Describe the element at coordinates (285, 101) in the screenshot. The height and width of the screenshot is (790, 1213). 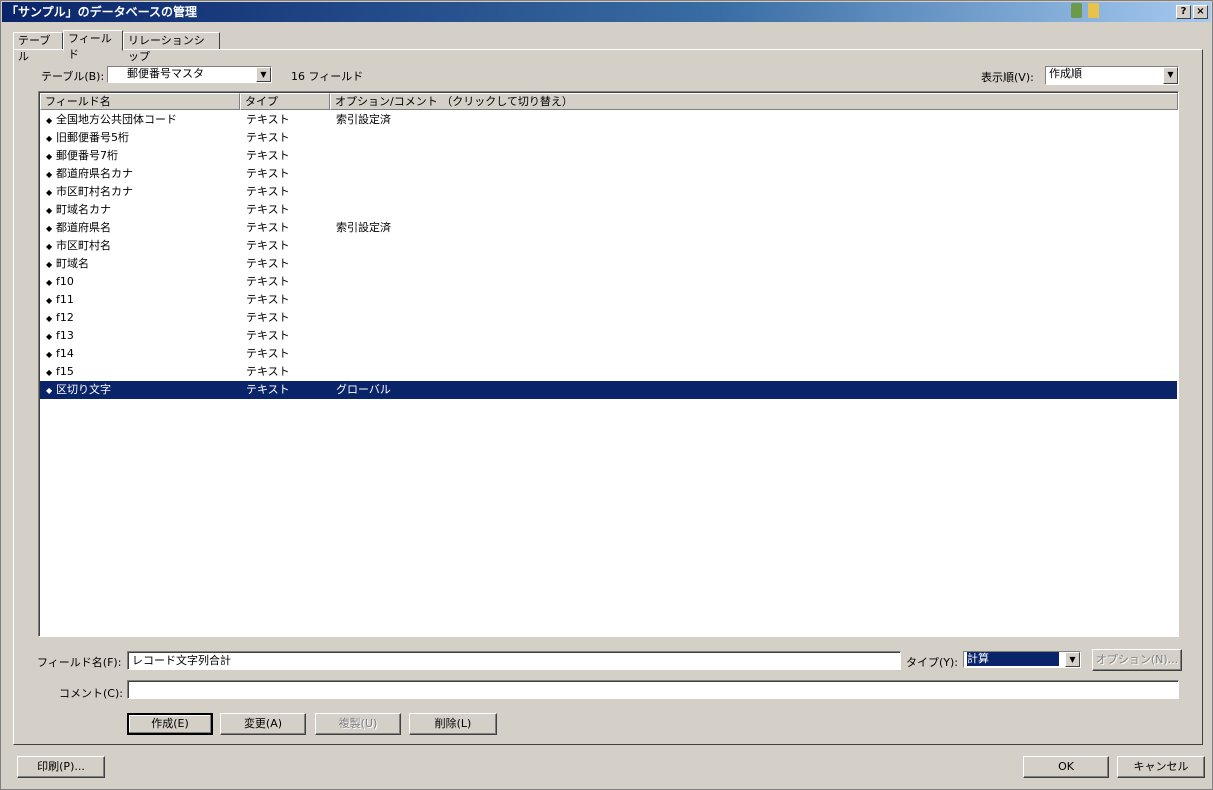
I see `column-header-type: タイプ` at that location.